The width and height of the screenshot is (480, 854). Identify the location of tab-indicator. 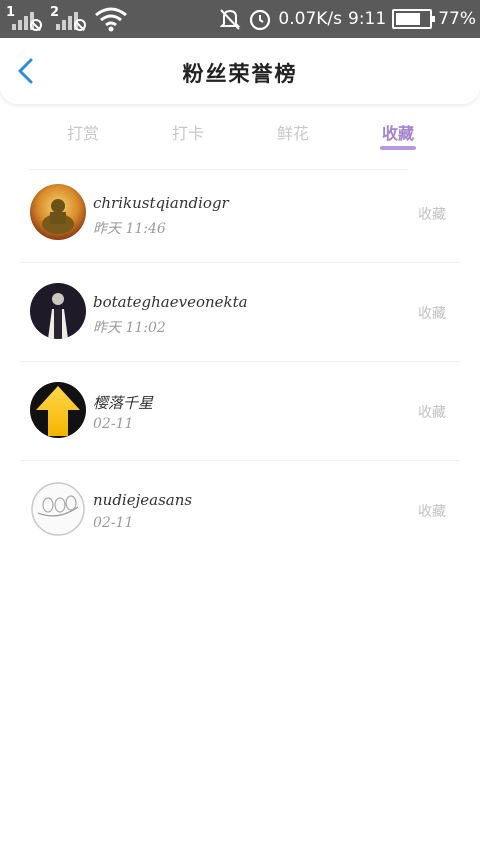
(398, 148).